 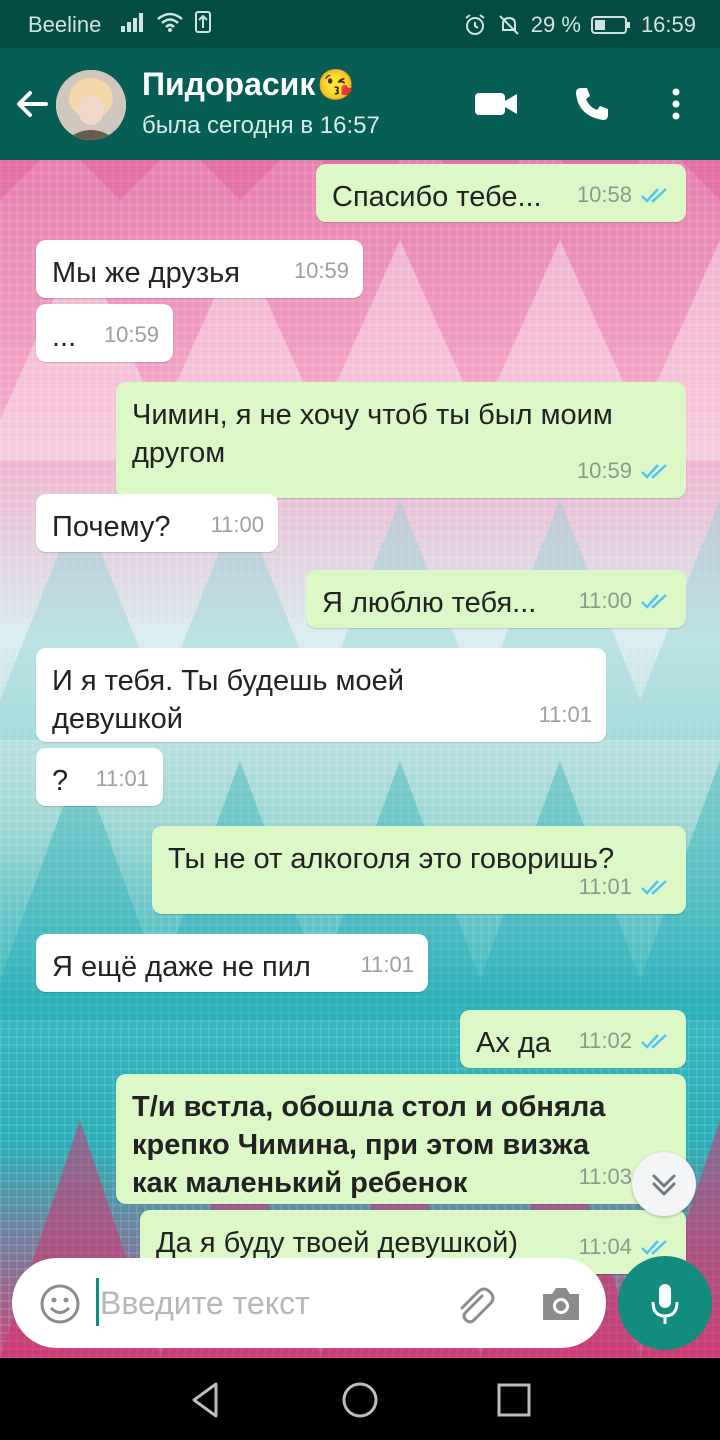 I want to click on message-incoming: ... 10:59, so click(x=104, y=333).